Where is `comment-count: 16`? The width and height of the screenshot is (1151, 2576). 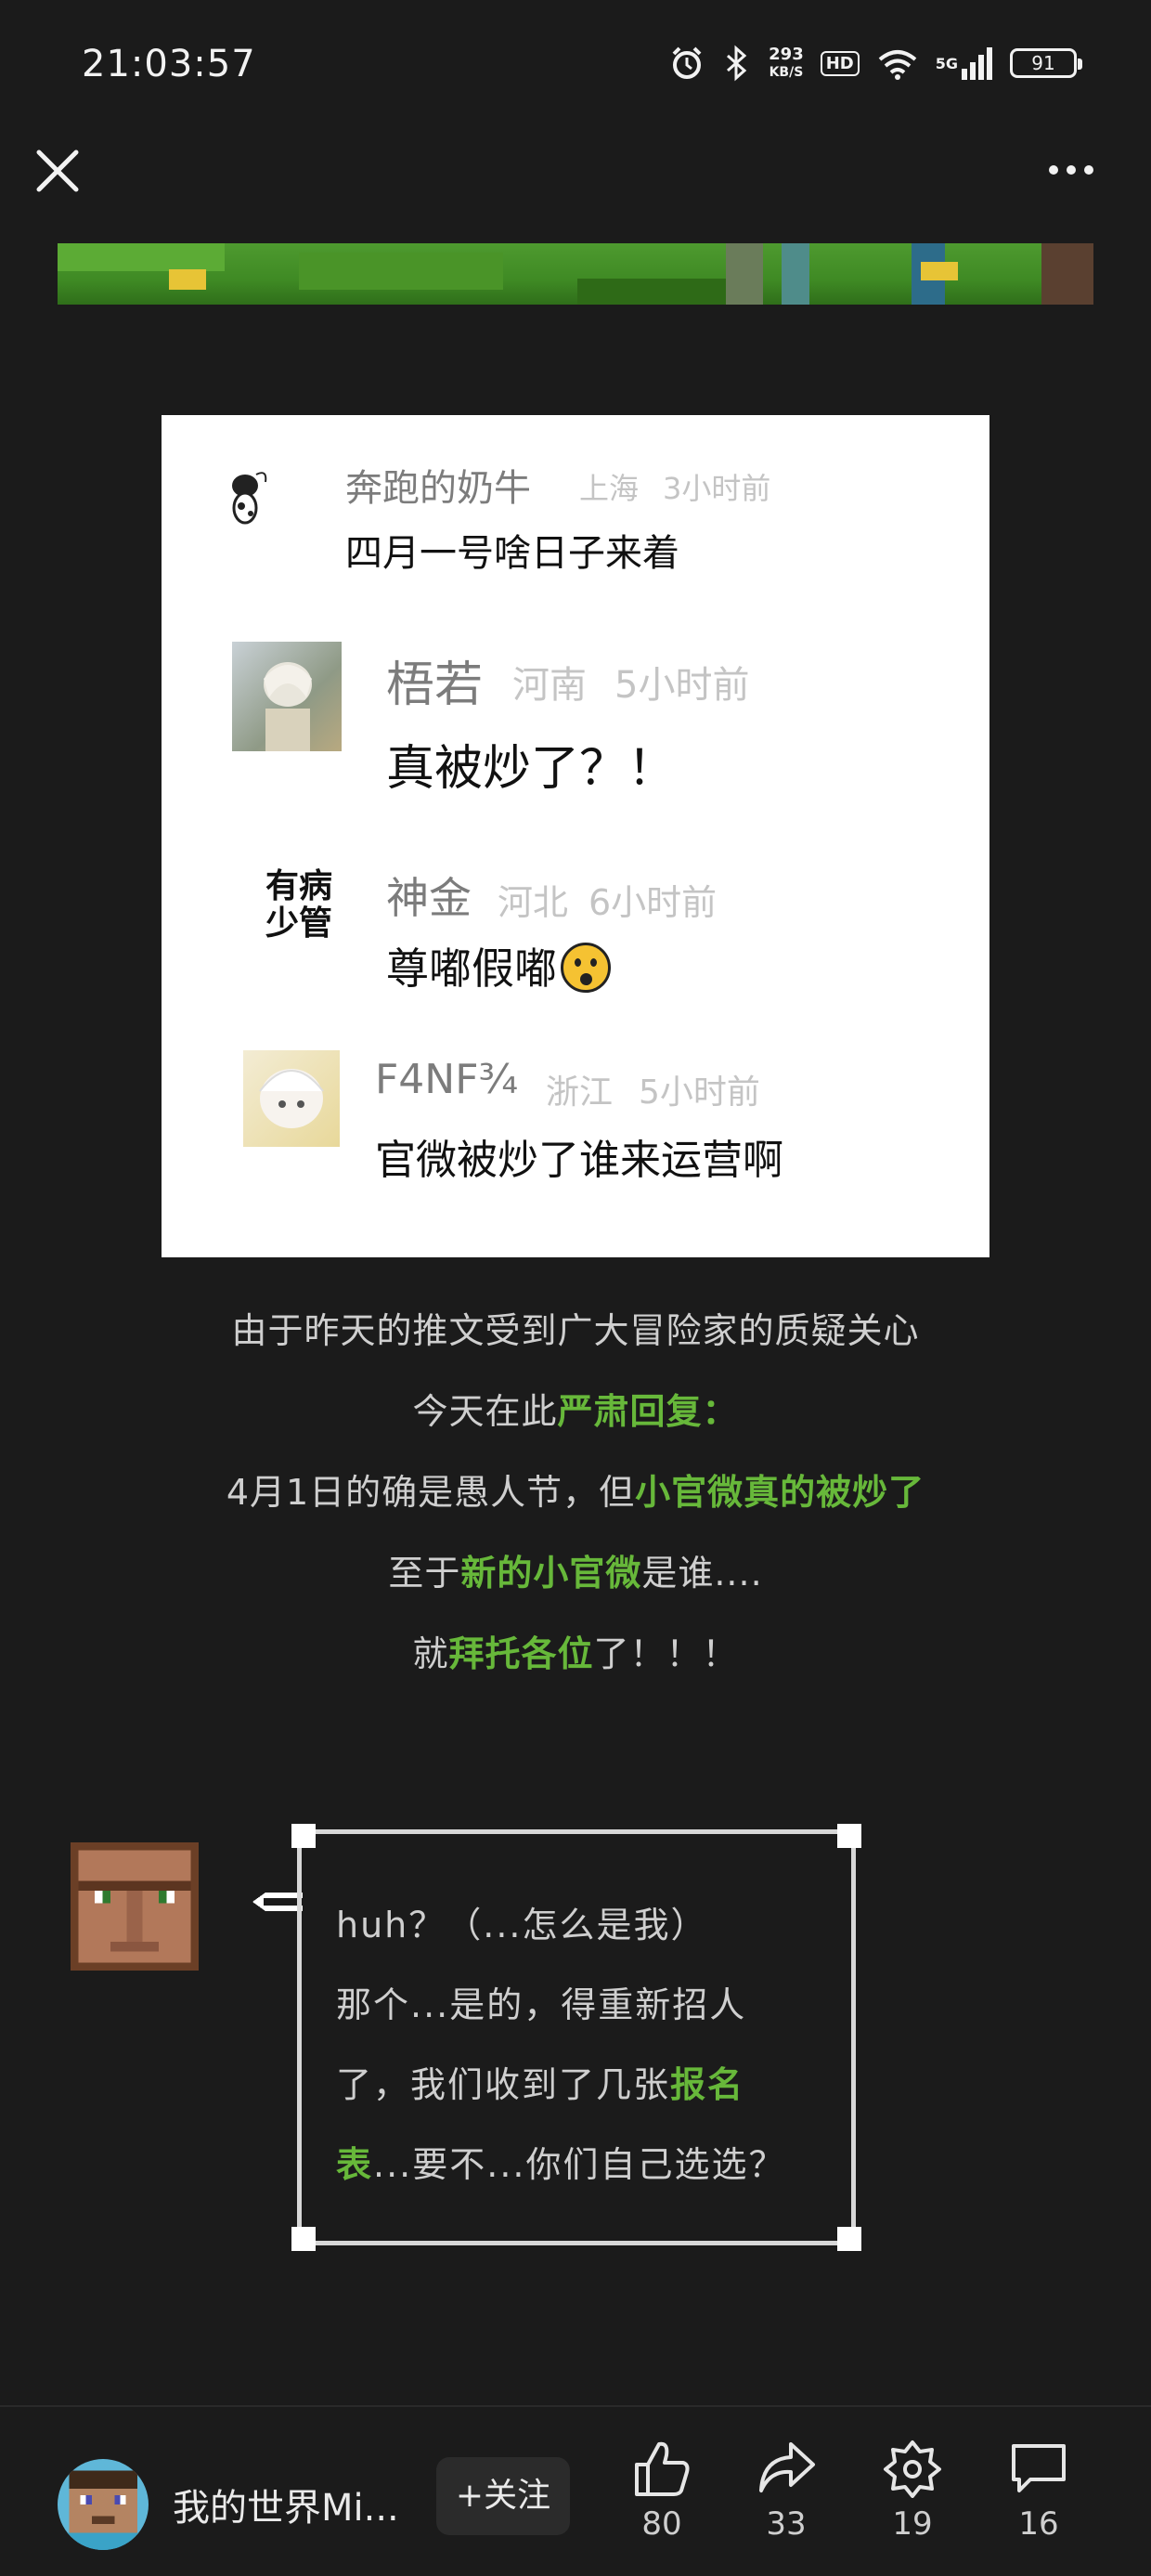
comment-count: 16 is located at coordinates (1038, 2524).